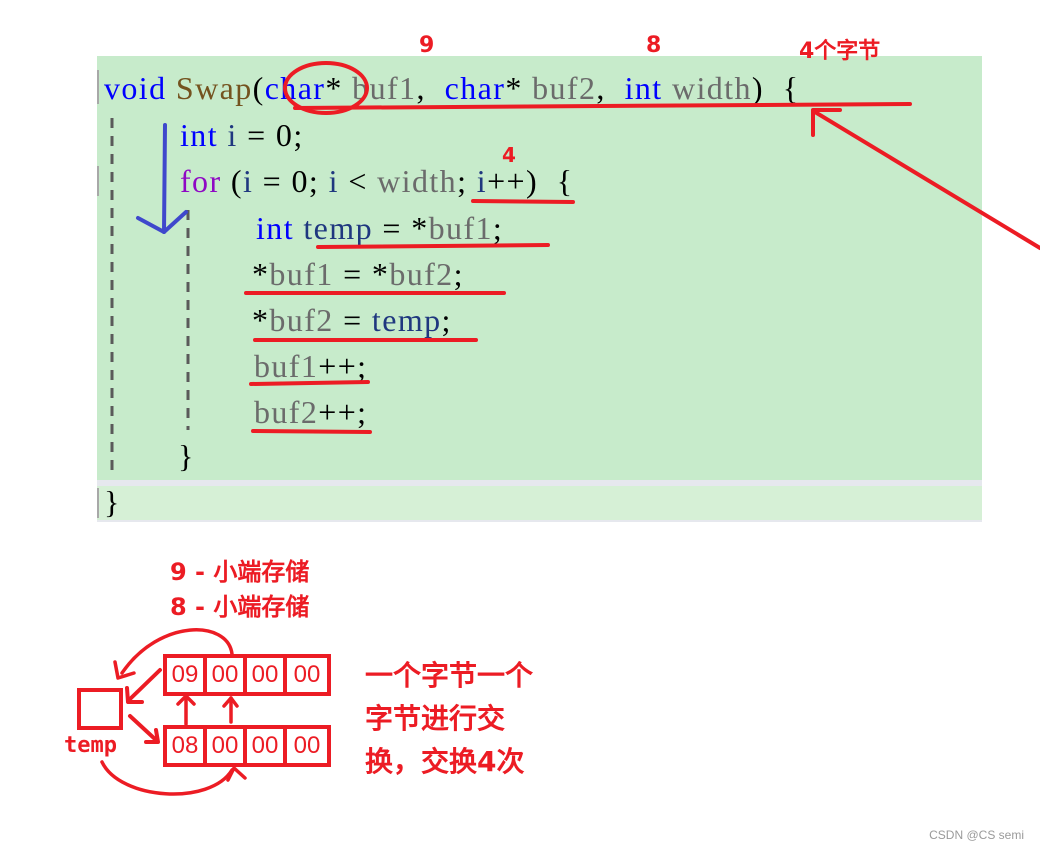 The width and height of the screenshot is (1040, 851). Describe the element at coordinates (445, 761) in the screenshot. I see `explanation-line-3: 换，交换4次` at that location.